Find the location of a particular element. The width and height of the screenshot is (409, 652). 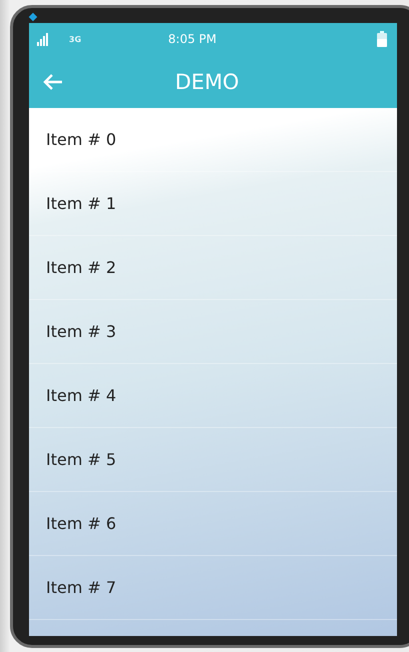

status-time: 8:05 PM is located at coordinates (193, 39).